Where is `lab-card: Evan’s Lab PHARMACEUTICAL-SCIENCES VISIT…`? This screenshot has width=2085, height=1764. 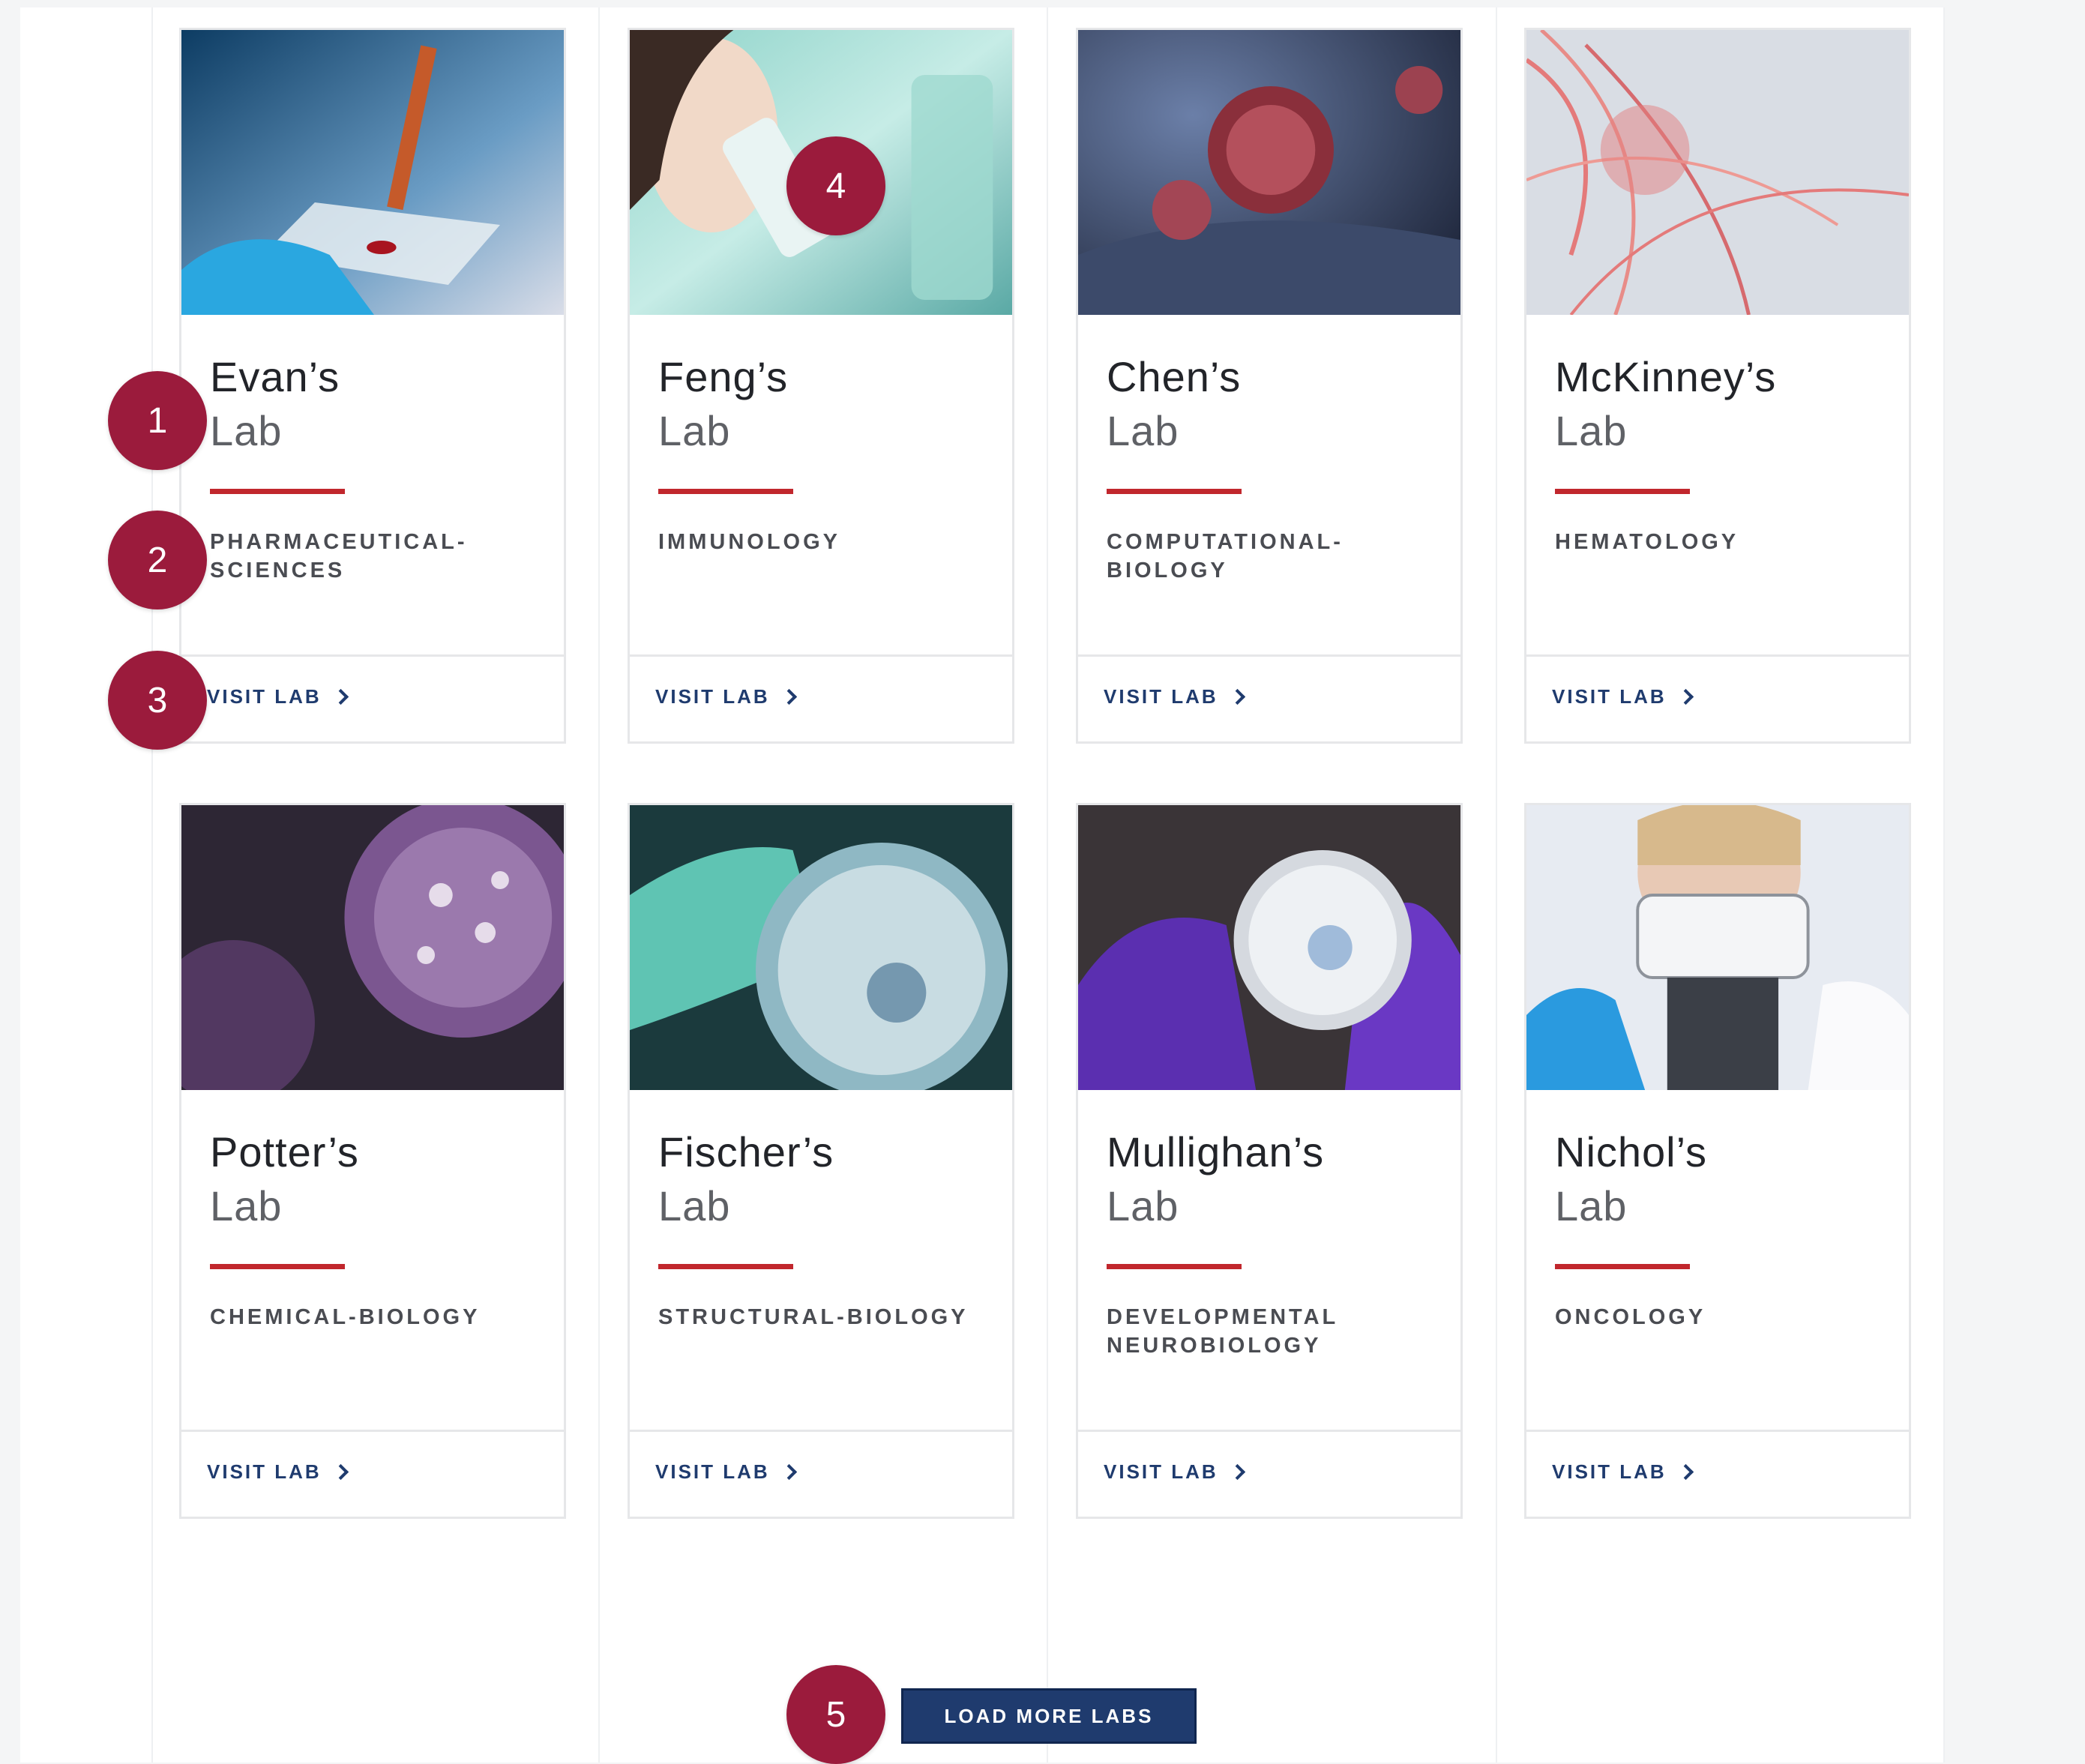
lab-card: Evan’s Lab PHARMACEUTICAL-SCIENCES VISIT… is located at coordinates (372, 386).